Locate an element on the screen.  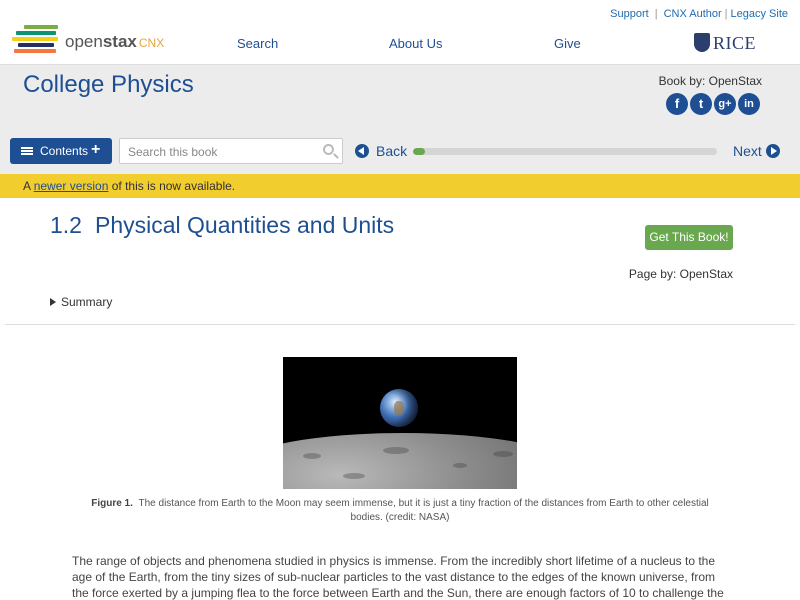
chevron-right-icon is located at coordinates (773, 151).